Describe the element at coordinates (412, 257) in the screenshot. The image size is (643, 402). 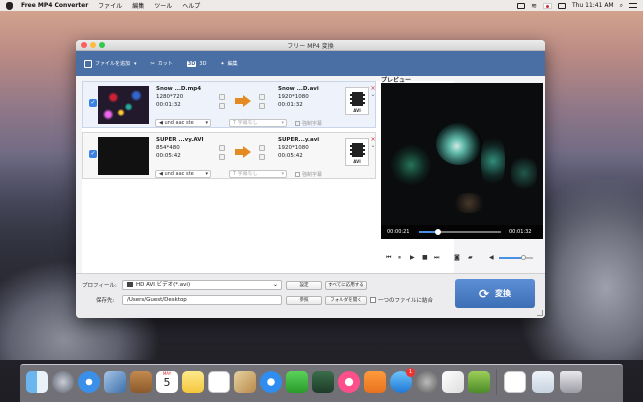
I see `play-icon: ▶` at that location.